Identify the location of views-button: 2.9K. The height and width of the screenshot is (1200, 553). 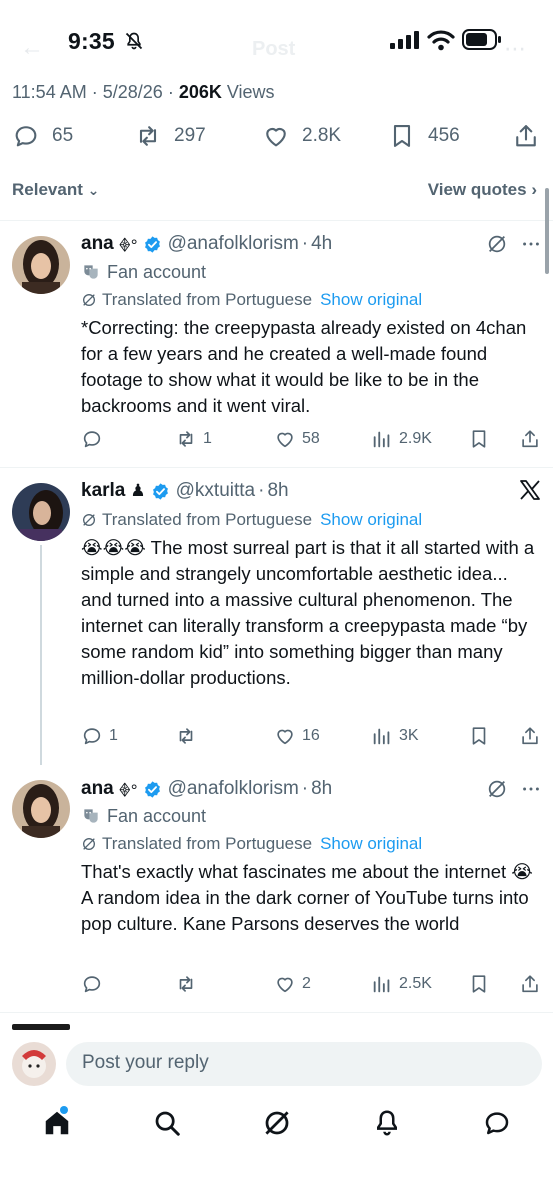
(401, 439).